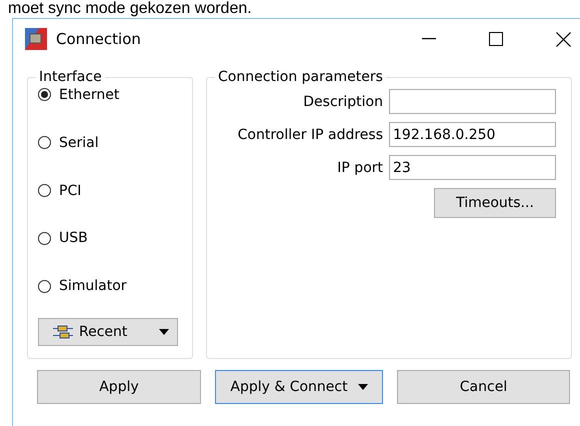 The height and width of the screenshot is (426, 580). I want to click on group-title: Connection parameters, so click(300, 77).